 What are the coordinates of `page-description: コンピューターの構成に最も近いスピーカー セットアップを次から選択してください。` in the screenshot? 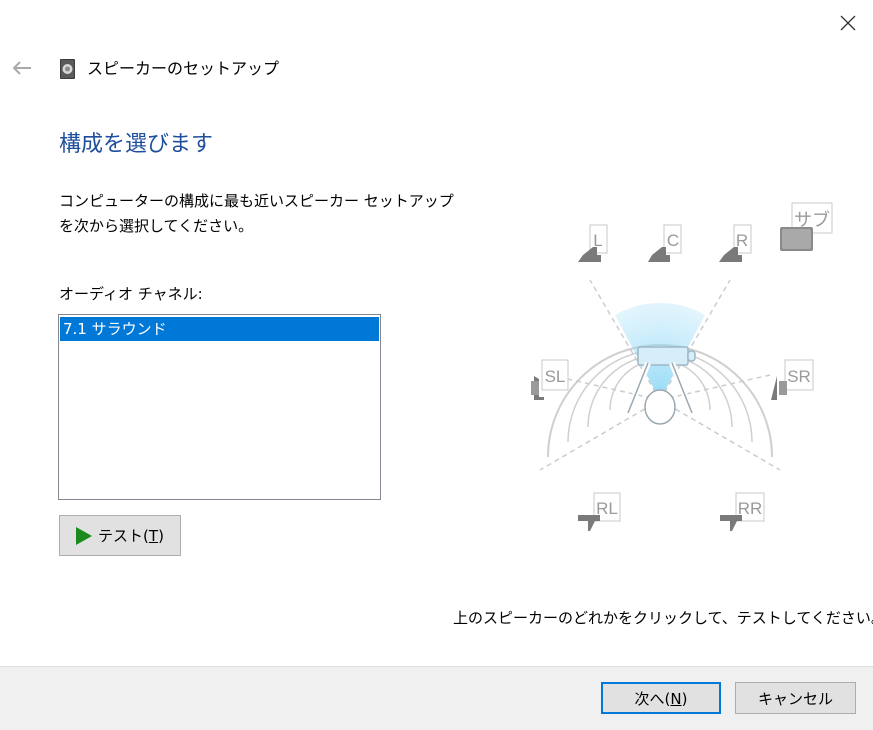 It's located at (256, 213).